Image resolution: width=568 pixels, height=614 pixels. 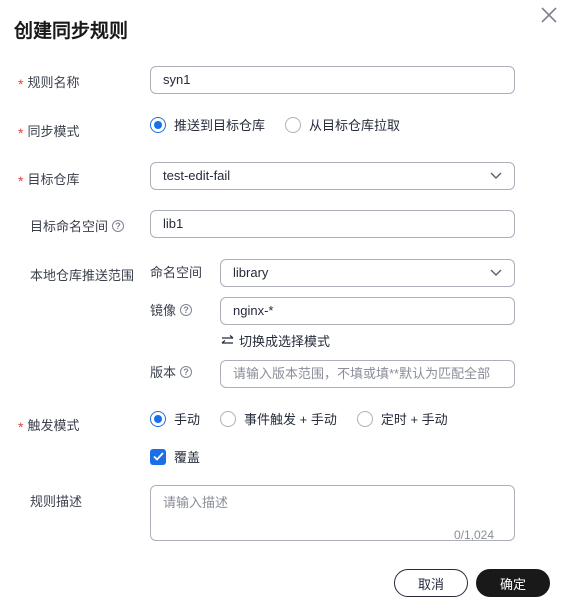 I want to click on radio-scheduled-manual: 定时 + 手动, so click(x=402, y=418).